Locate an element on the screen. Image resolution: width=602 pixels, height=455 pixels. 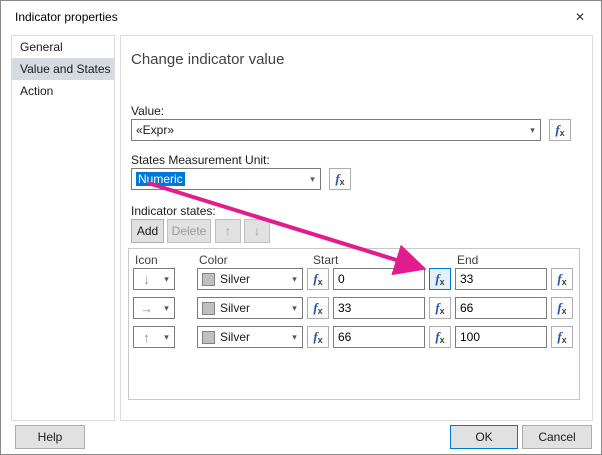
sidebar: General Value and States Action is located at coordinates (63, 228).